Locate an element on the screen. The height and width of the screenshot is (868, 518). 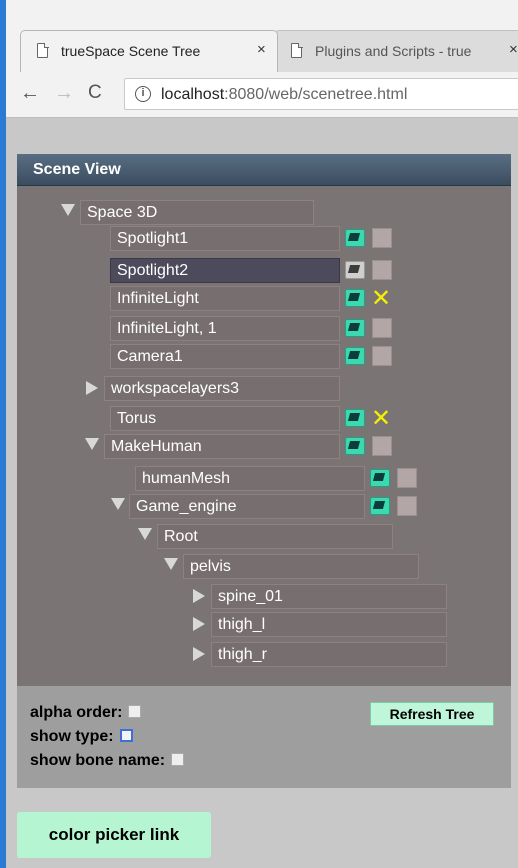
tree-node-label: Game_engine is located at coordinates (247, 506).